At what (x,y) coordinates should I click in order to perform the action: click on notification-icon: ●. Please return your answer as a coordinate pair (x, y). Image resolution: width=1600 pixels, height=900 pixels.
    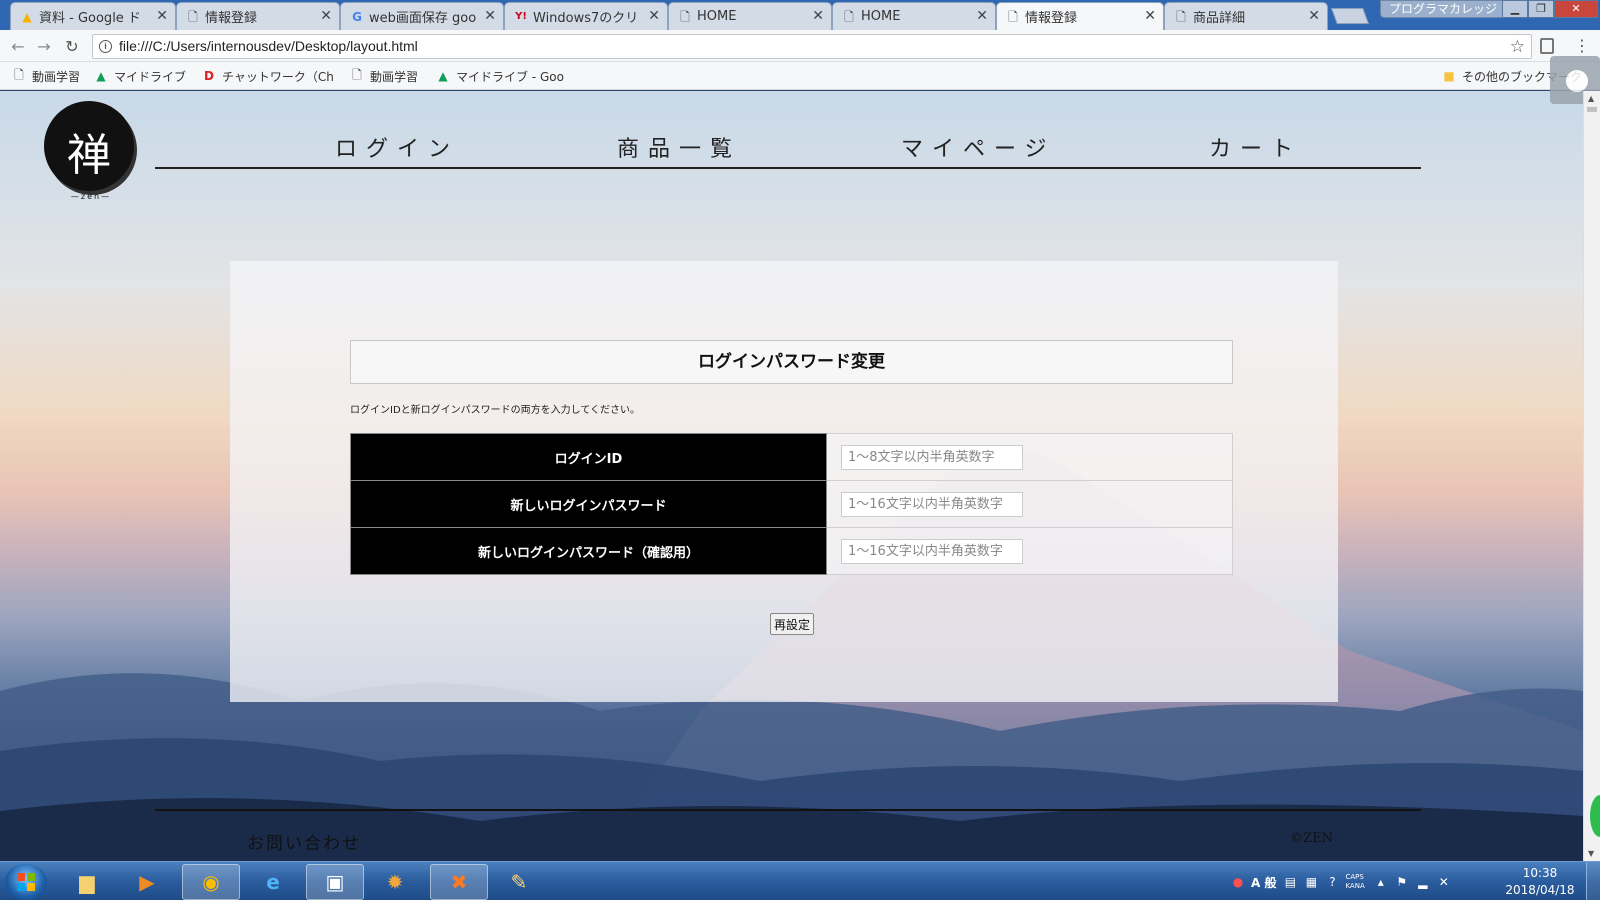
    Looking at the image, I should click on (1238, 882).